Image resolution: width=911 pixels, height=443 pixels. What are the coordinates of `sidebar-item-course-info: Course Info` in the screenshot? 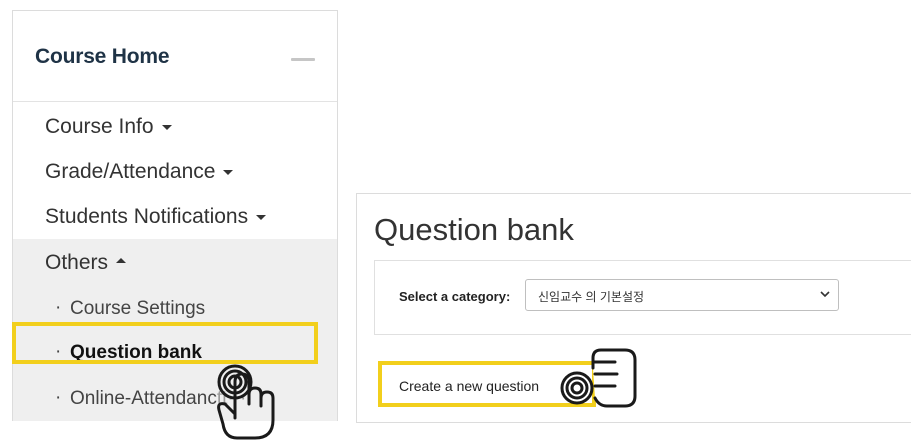 It's located at (175, 128).